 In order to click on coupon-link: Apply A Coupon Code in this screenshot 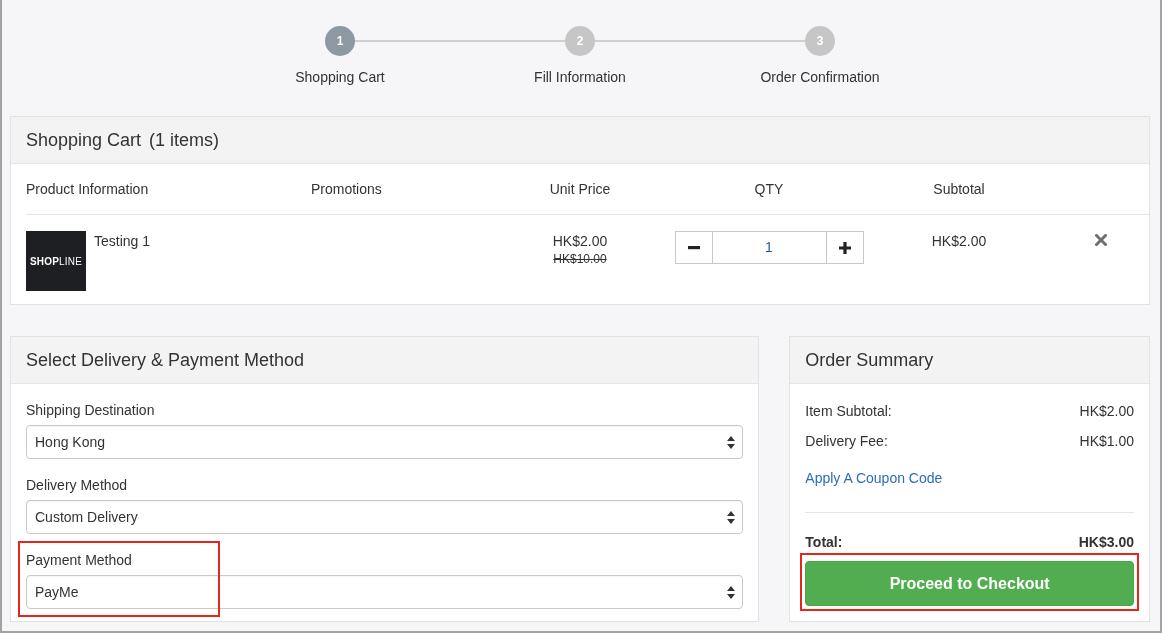, I will do `click(874, 478)`.